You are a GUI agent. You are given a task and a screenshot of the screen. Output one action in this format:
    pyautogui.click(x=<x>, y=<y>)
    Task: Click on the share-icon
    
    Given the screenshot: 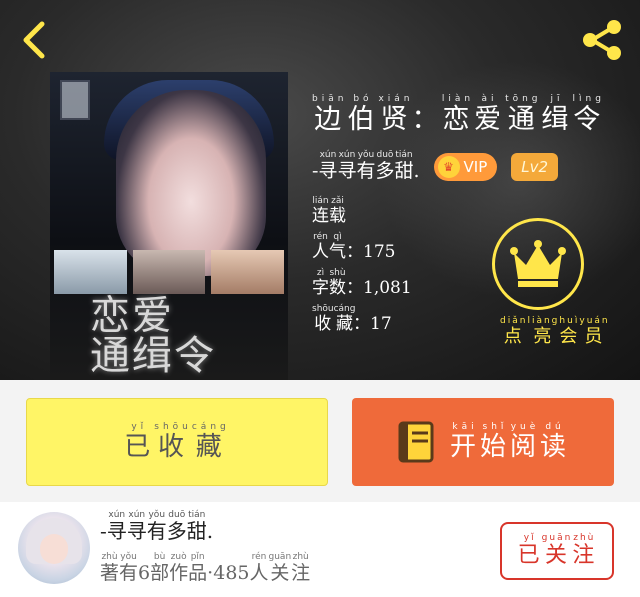 What is the action you would take?
    pyautogui.click(x=602, y=40)
    